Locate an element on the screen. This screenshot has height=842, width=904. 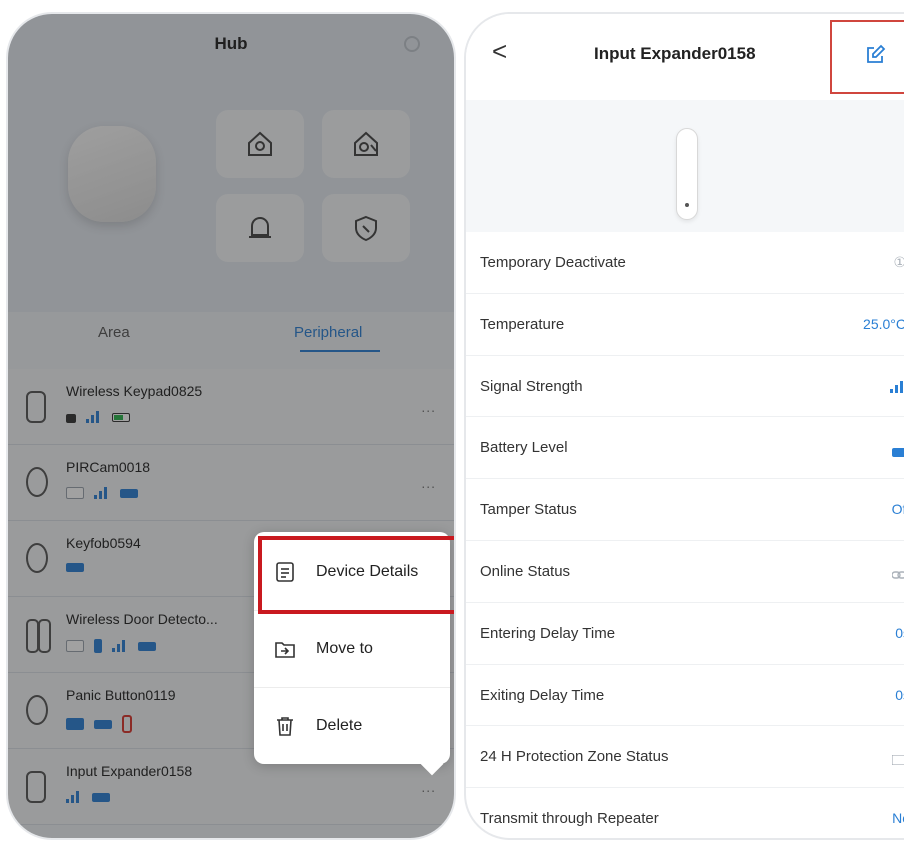
property-label: Battery Level is located at coordinates (524, 448).